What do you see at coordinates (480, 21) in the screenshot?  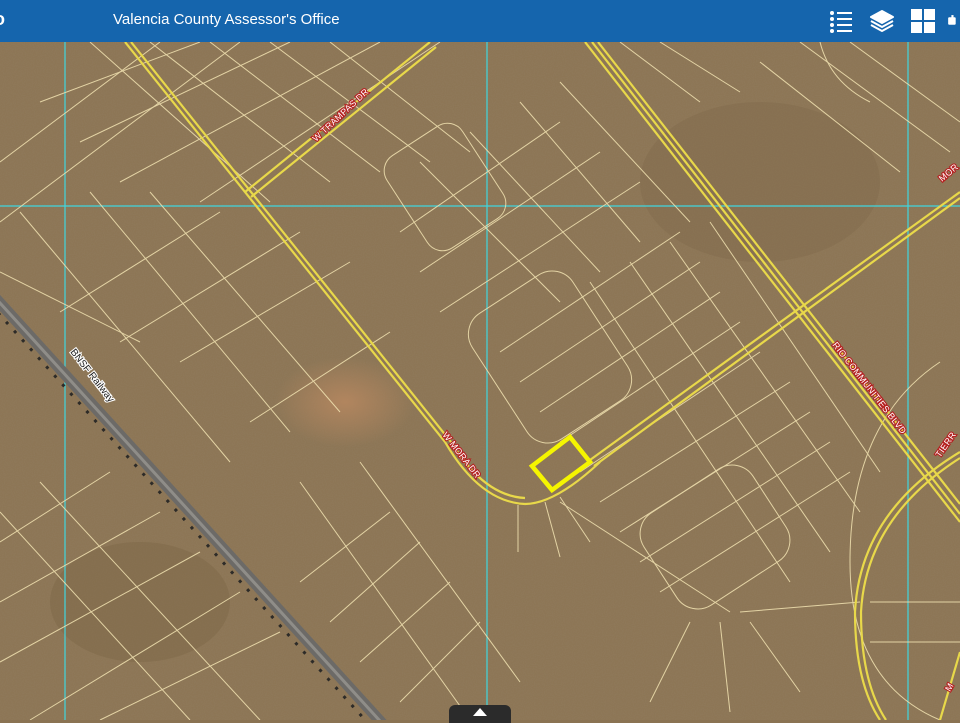 I see `app-header: o Valencia County Assessor's Office` at bounding box center [480, 21].